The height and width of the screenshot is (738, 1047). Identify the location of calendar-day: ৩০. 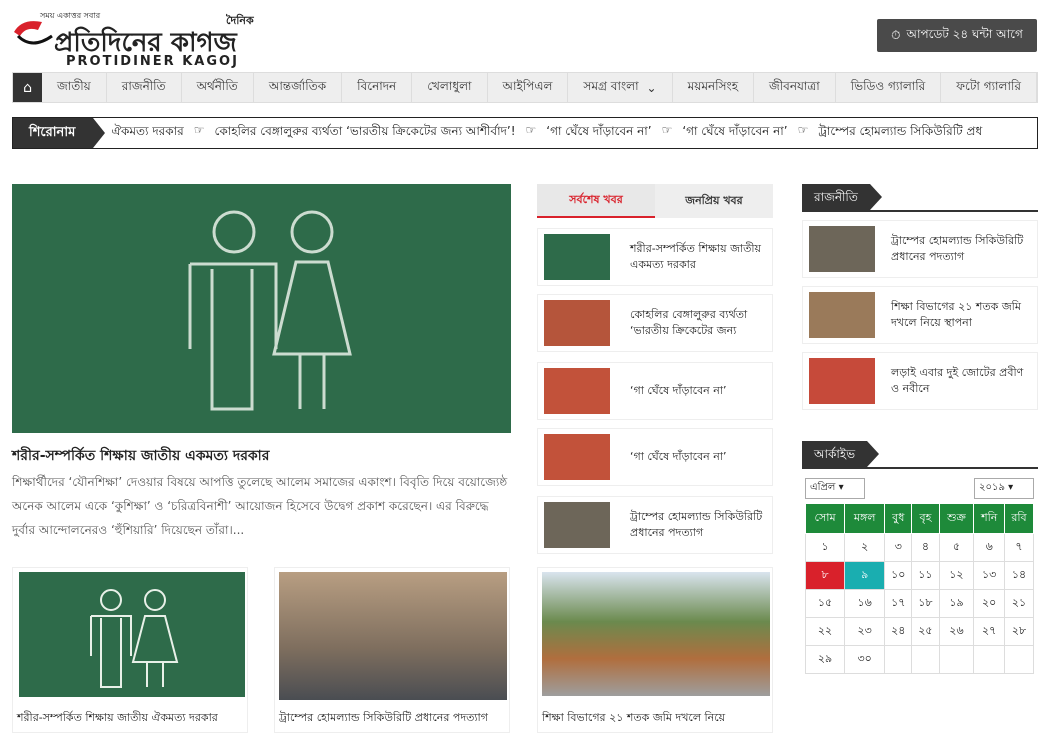
(865, 659).